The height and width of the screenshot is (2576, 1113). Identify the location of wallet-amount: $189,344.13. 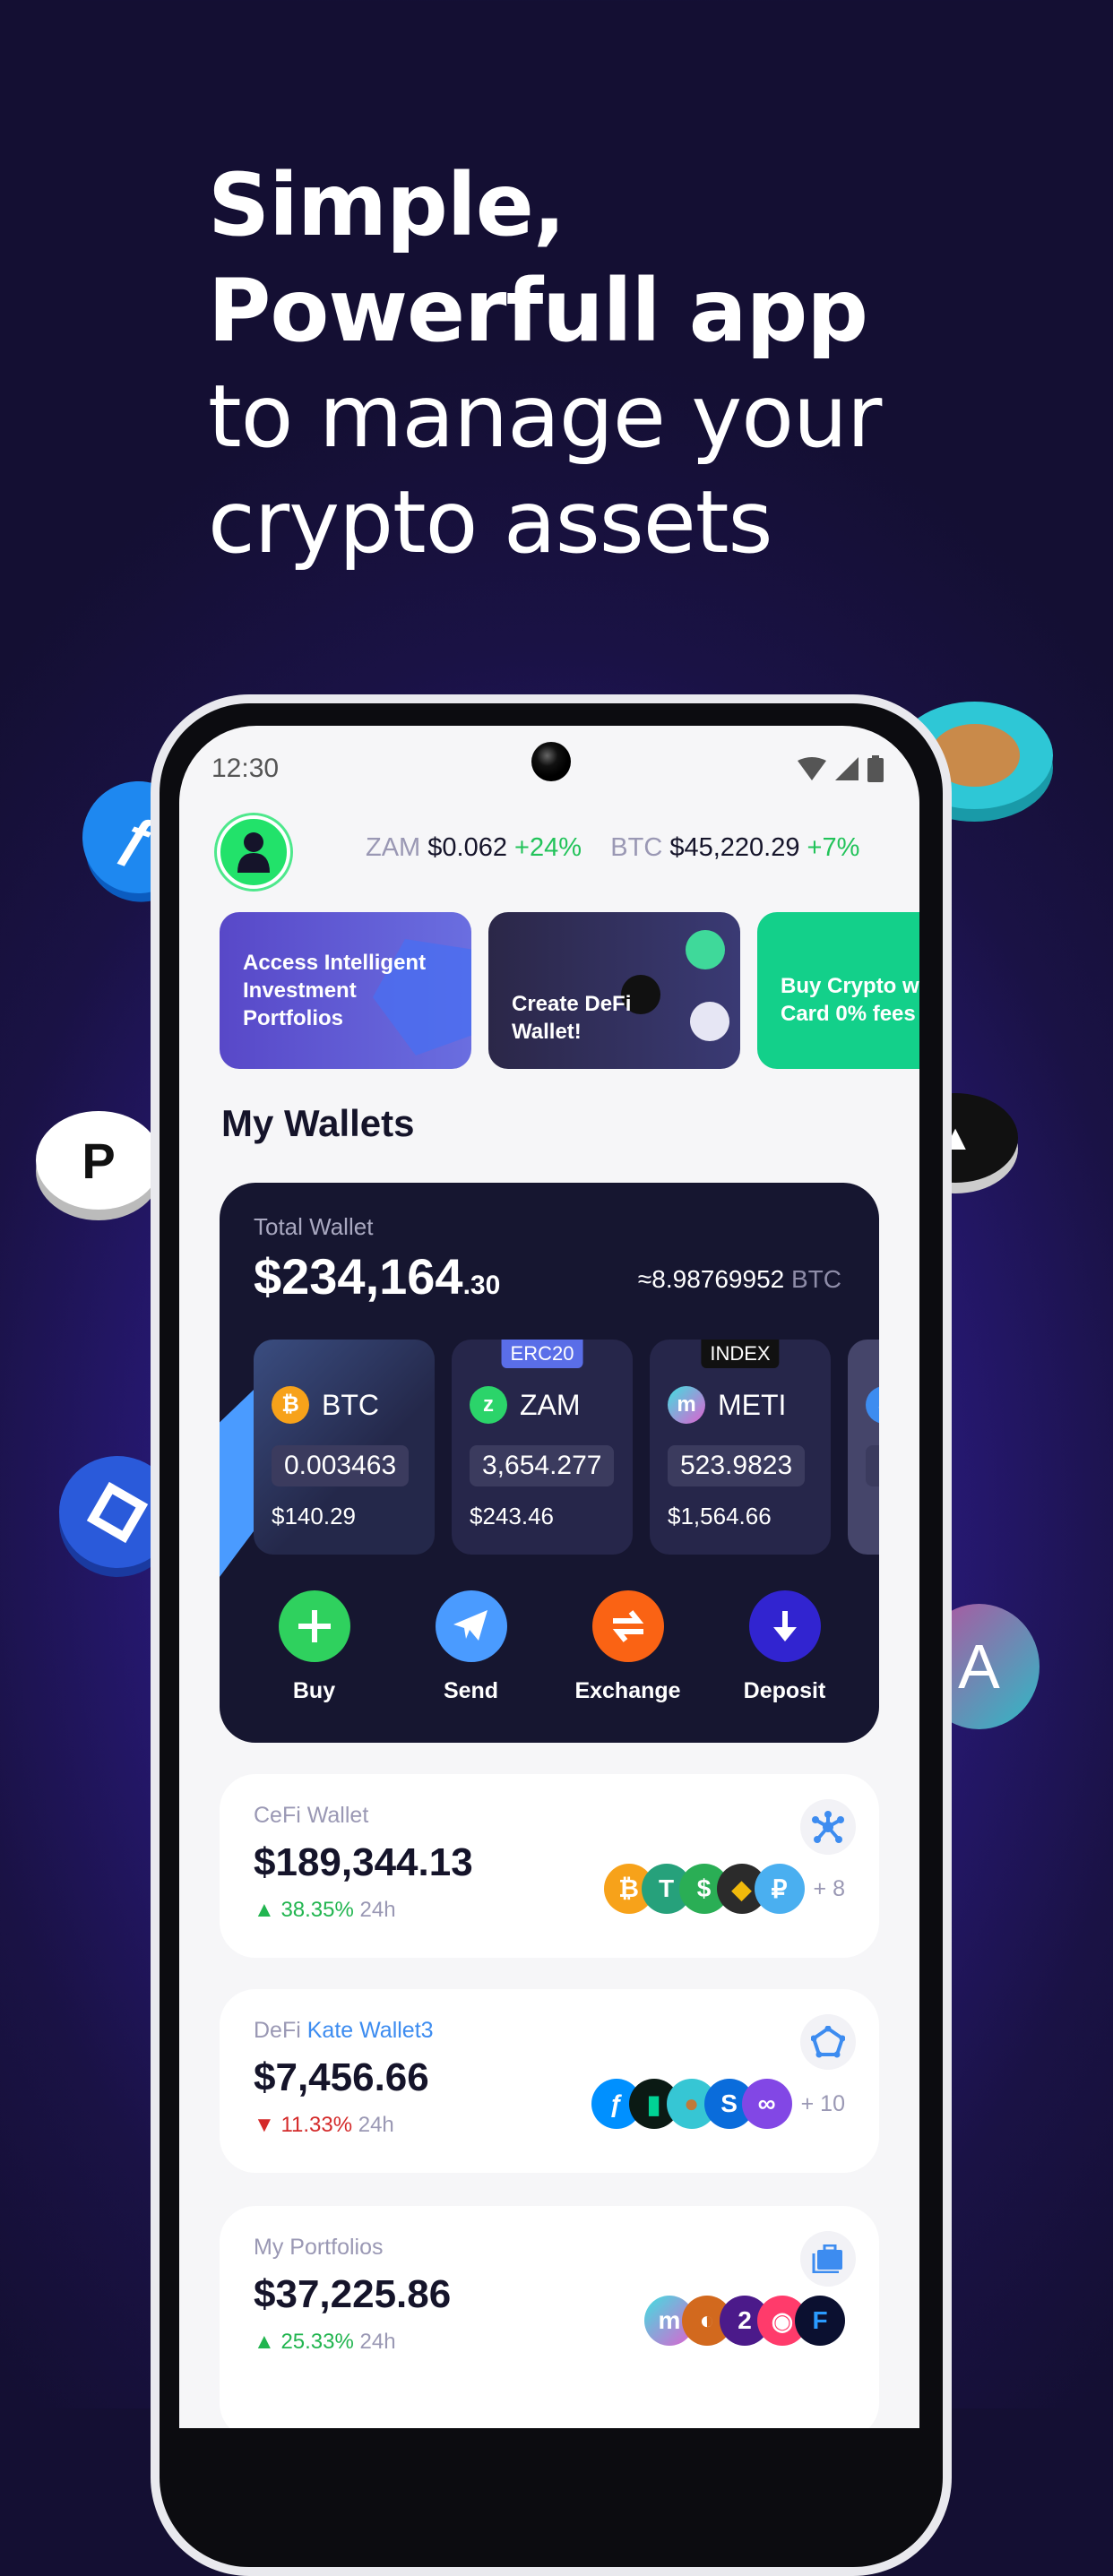
(363, 1862).